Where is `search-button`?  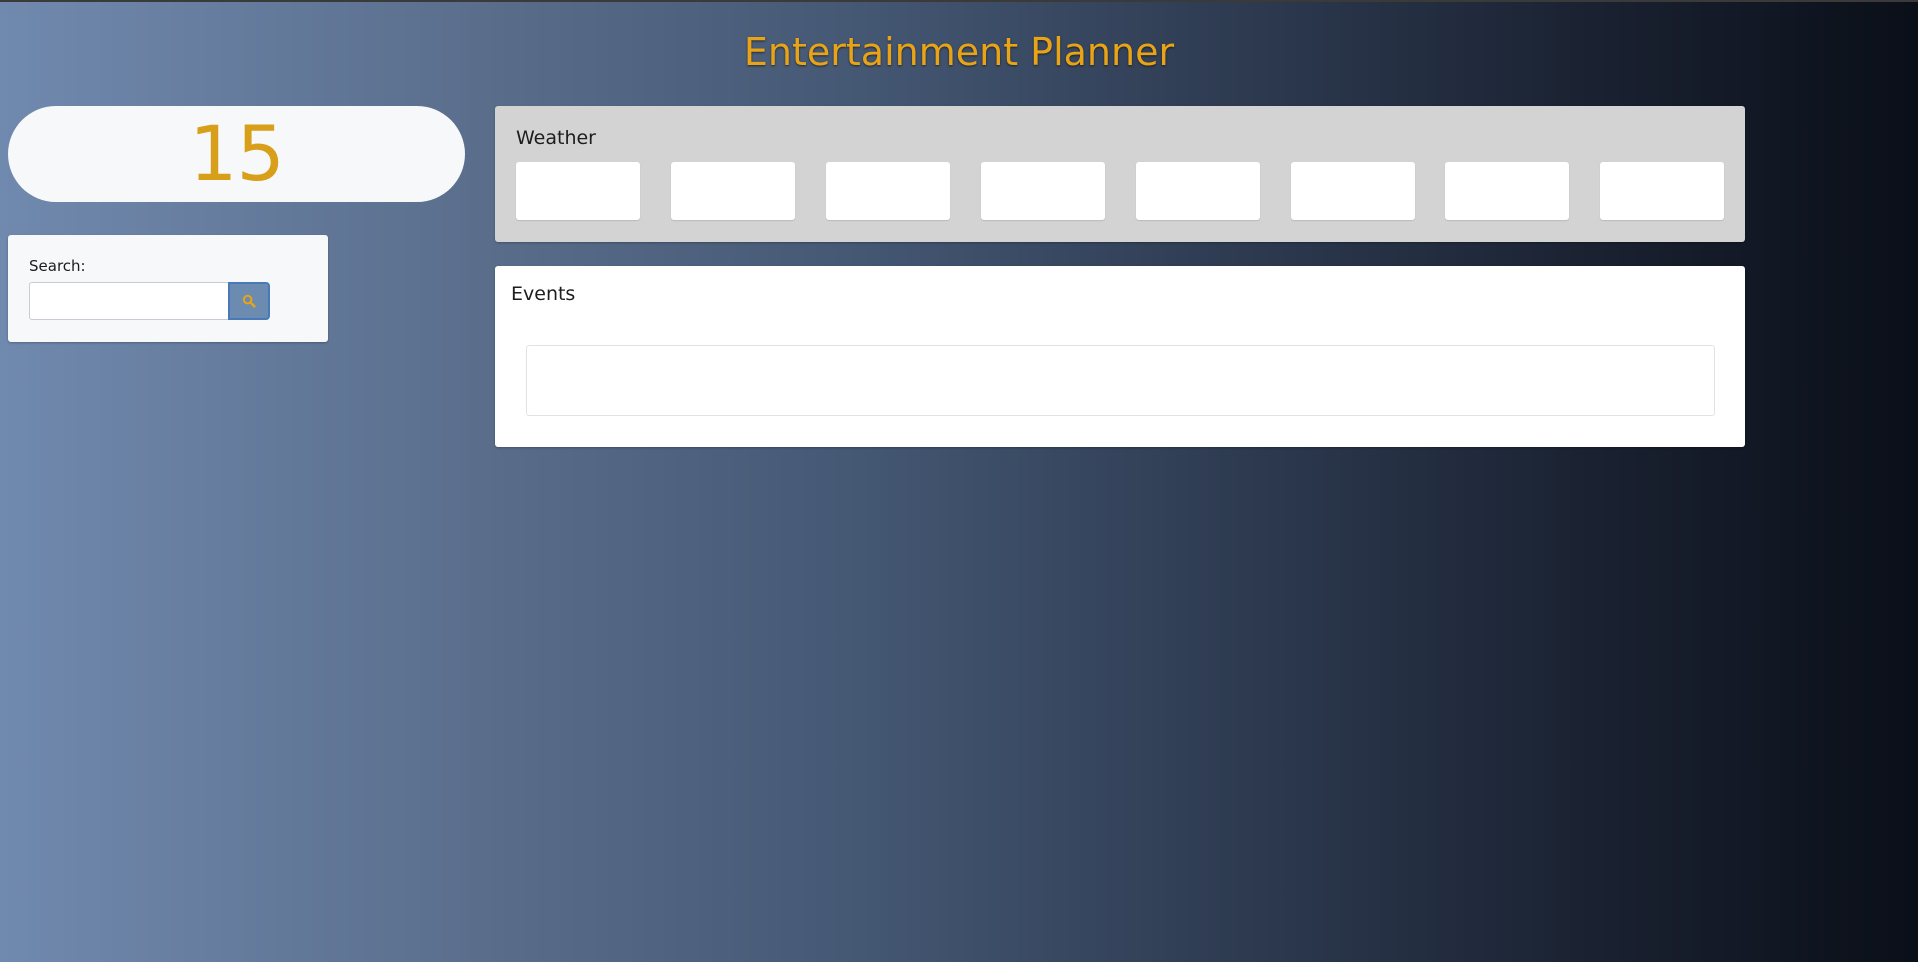
search-button is located at coordinates (249, 301).